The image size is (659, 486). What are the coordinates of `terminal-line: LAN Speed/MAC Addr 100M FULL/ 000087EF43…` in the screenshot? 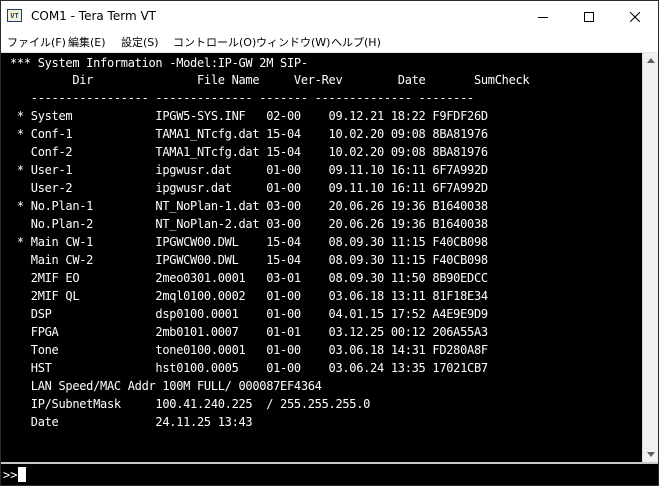 It's located at (166, 386).